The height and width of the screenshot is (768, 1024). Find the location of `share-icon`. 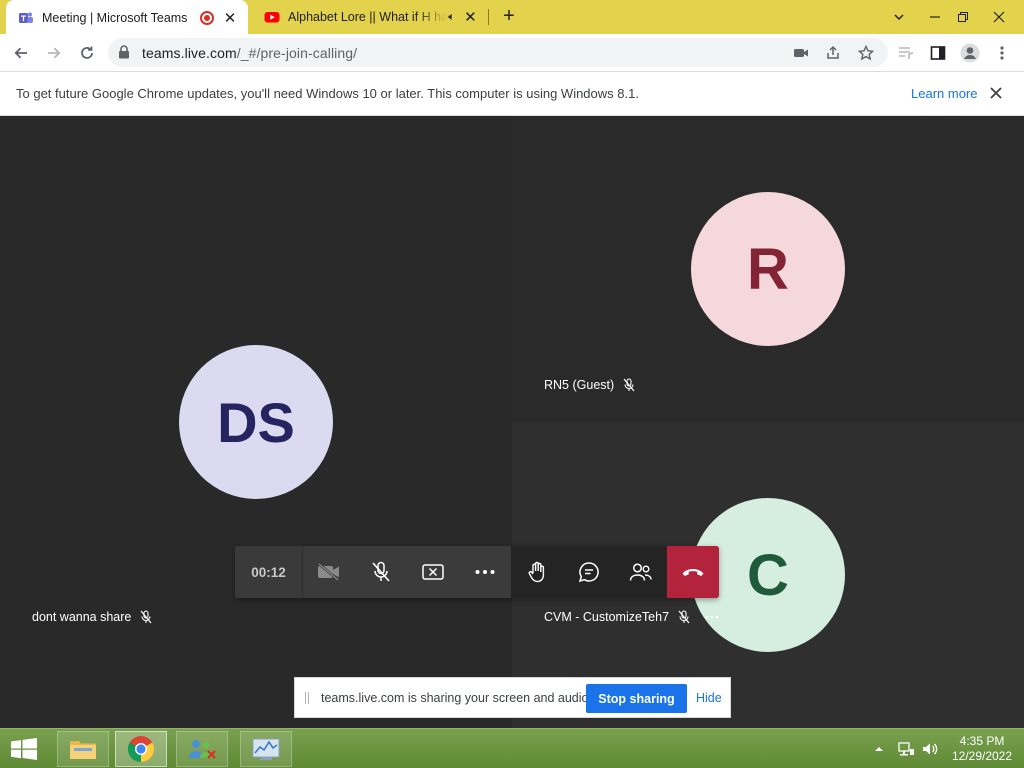

share-icon is located at coordinates (833, 53).